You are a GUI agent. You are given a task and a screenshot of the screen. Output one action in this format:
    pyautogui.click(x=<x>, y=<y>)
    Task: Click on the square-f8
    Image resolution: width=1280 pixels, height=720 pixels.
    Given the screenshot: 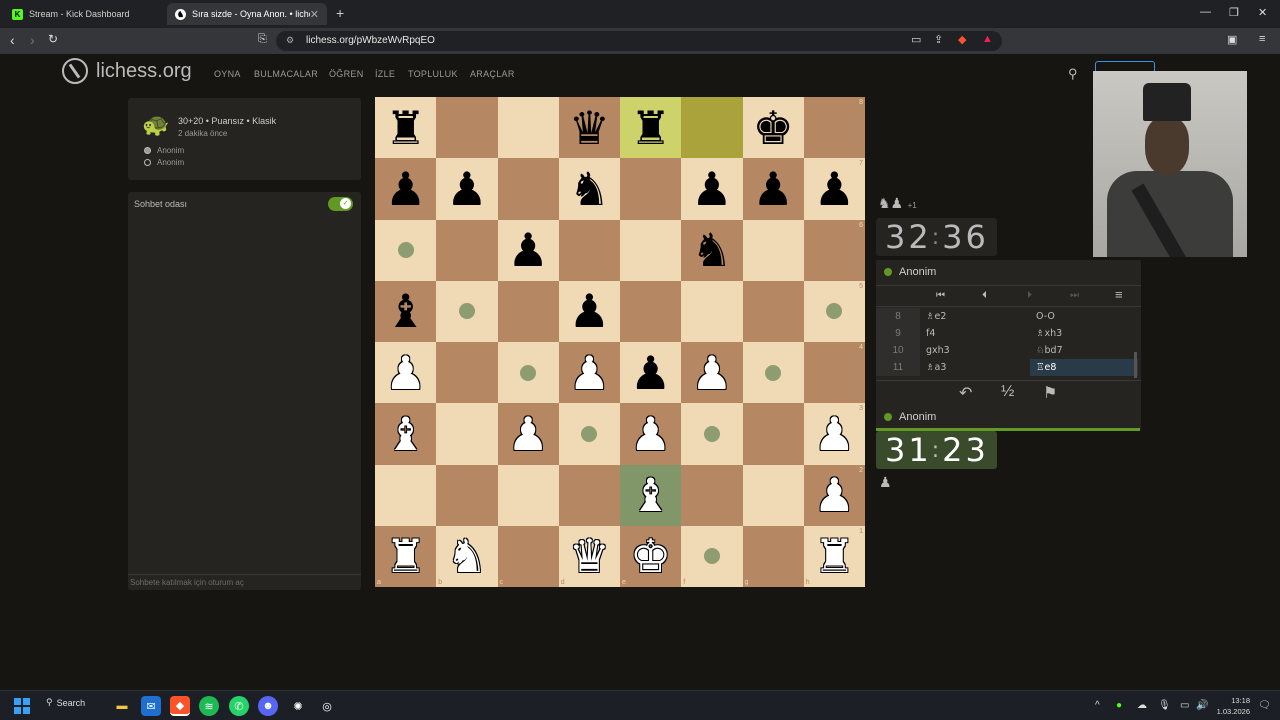 What is the action you would take?
    pyautogui.click(x=712, y=128)
    